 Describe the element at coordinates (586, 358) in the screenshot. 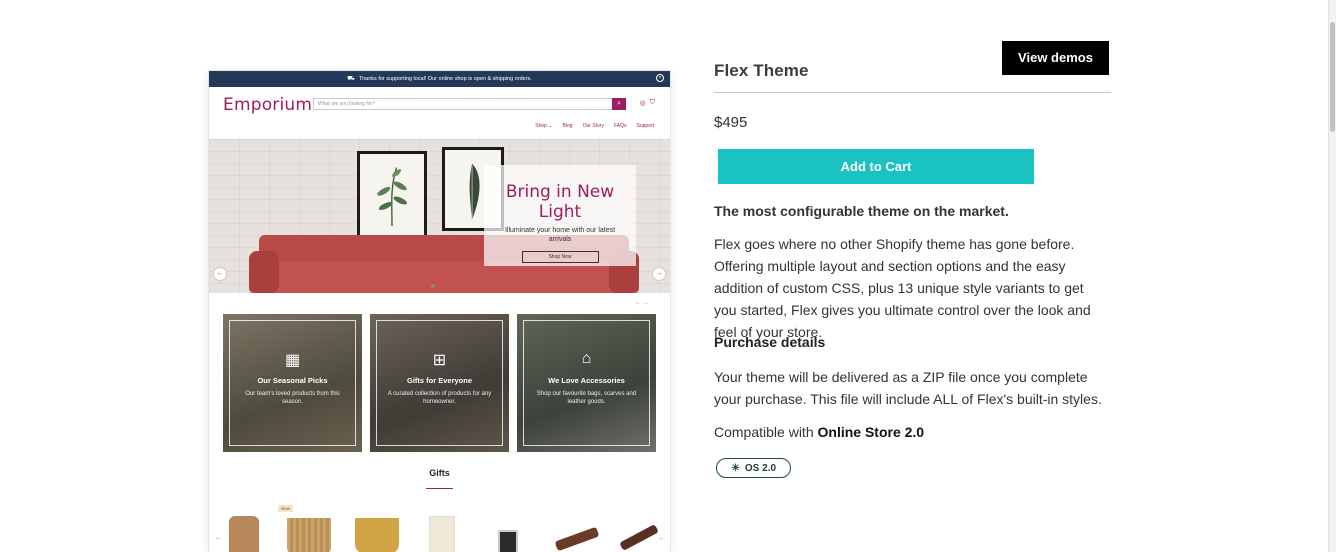

I see `hanger-icon: ⌂` at that location.